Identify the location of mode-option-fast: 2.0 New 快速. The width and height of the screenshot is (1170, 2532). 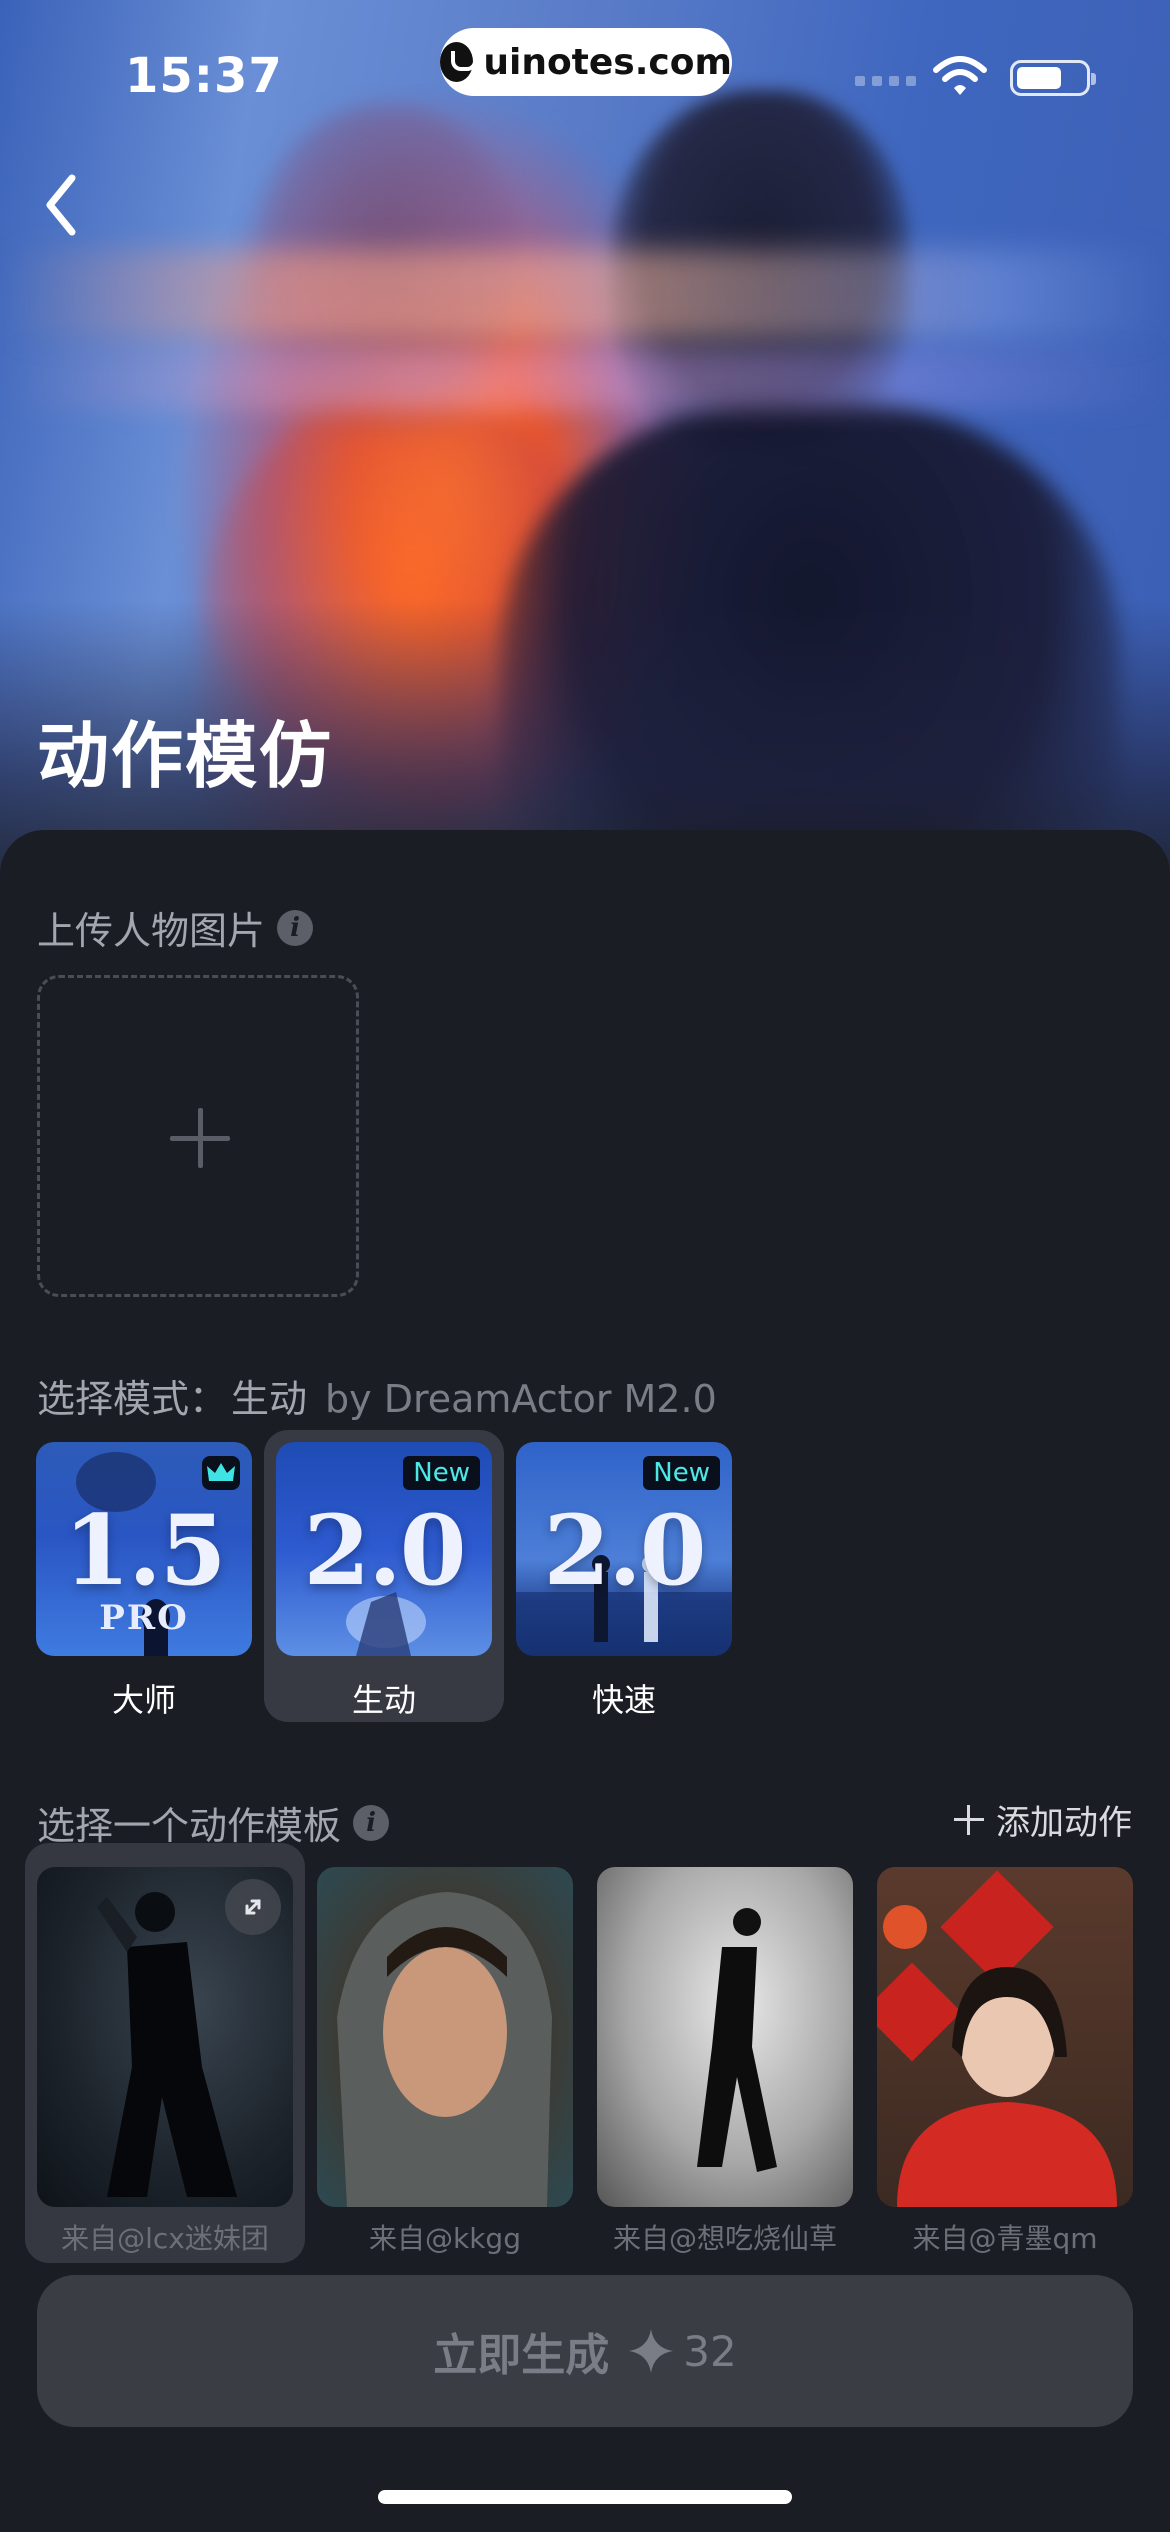
(624, 1576).